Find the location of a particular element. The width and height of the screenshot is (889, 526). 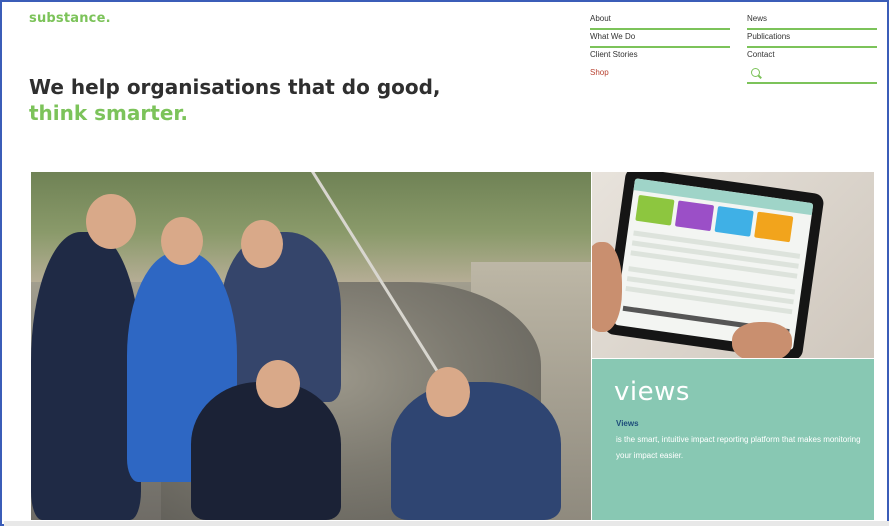

views-label: Views is located at coordinates (627, 423).